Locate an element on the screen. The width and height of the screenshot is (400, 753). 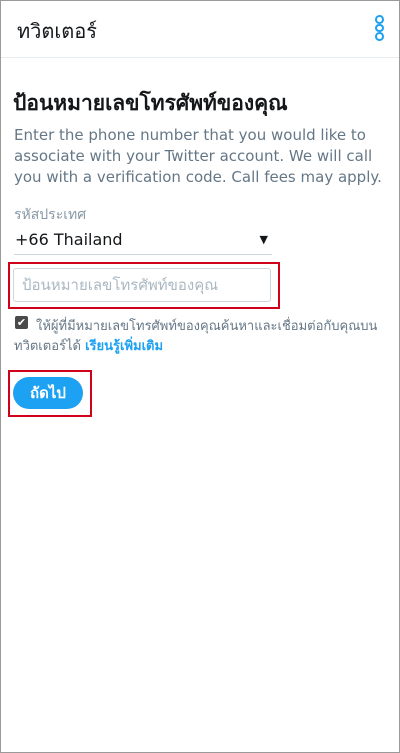
country-code-label: รหัสประเทศ is located at coordinates (50, 215).